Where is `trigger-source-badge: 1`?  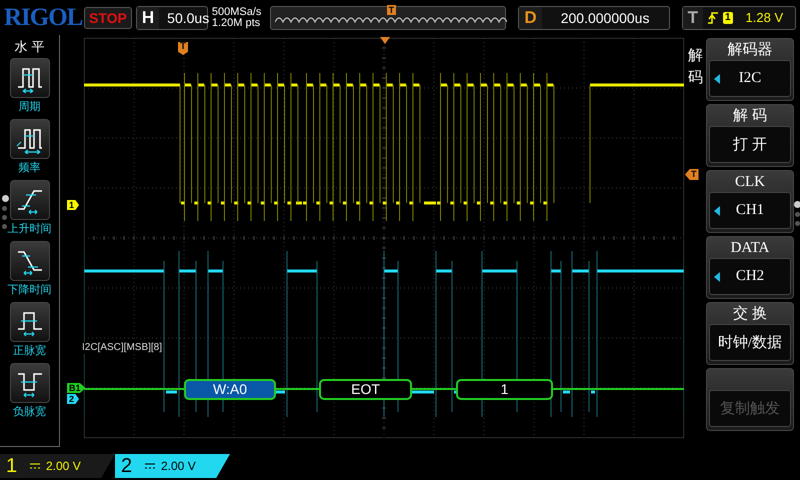 trigger-source-badge: 1 is located at coordinates (727, 18).